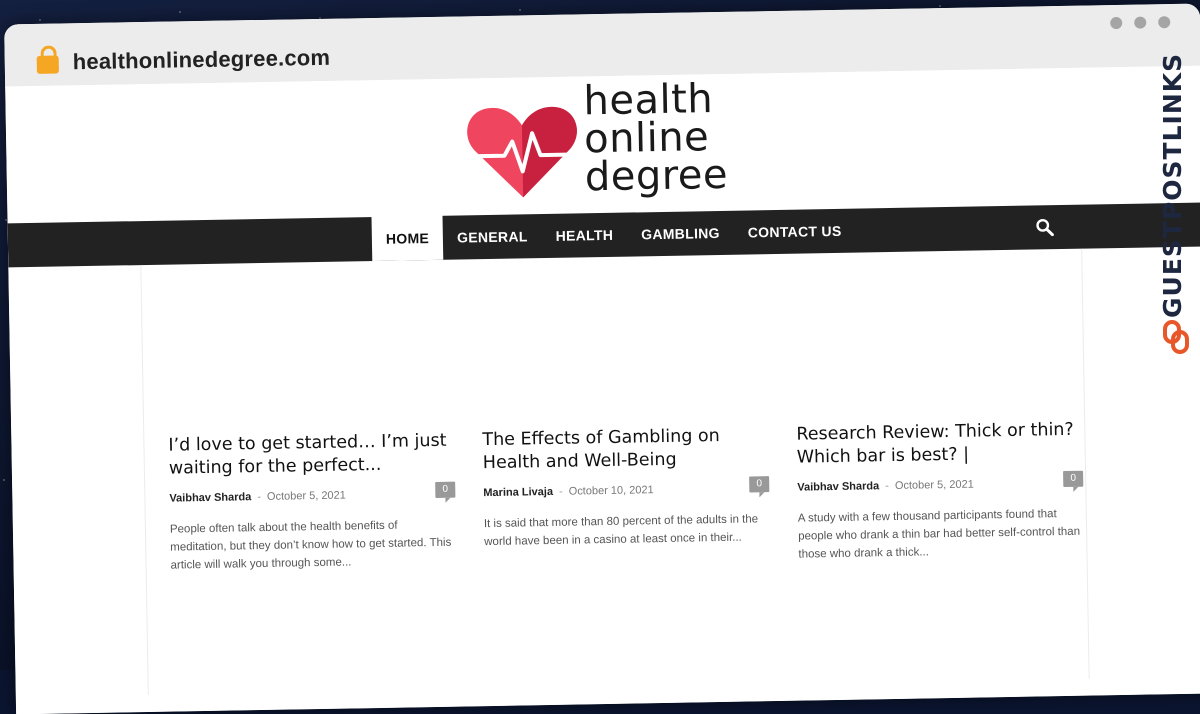 Image resolution: width=1200 pixels, height=714 pixels. I want to click on post-author: Marina Livaja, so click(518, 492).